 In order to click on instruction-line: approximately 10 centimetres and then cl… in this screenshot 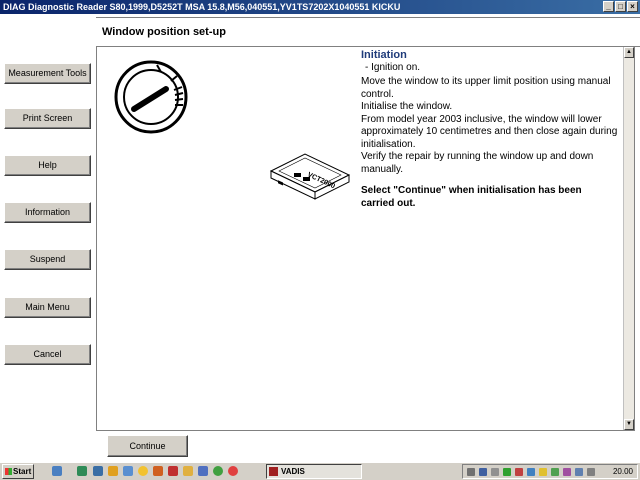, I will do `click(489, 131)`.